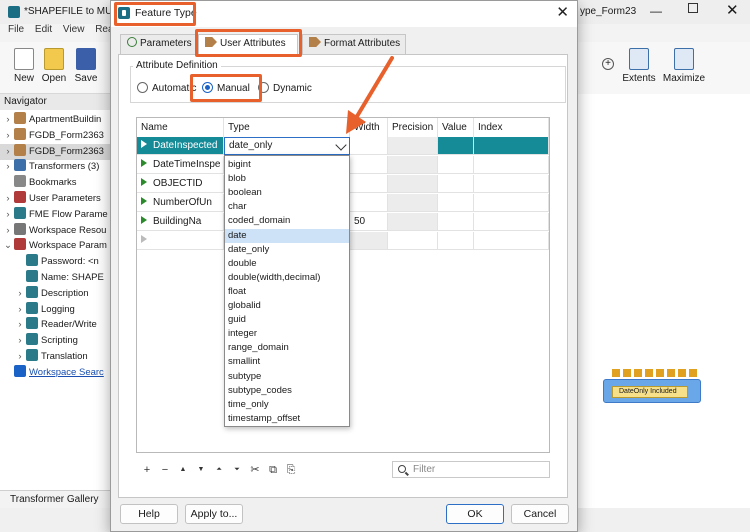  I want to click on zoom-in-icon: +, so click(608, 64).